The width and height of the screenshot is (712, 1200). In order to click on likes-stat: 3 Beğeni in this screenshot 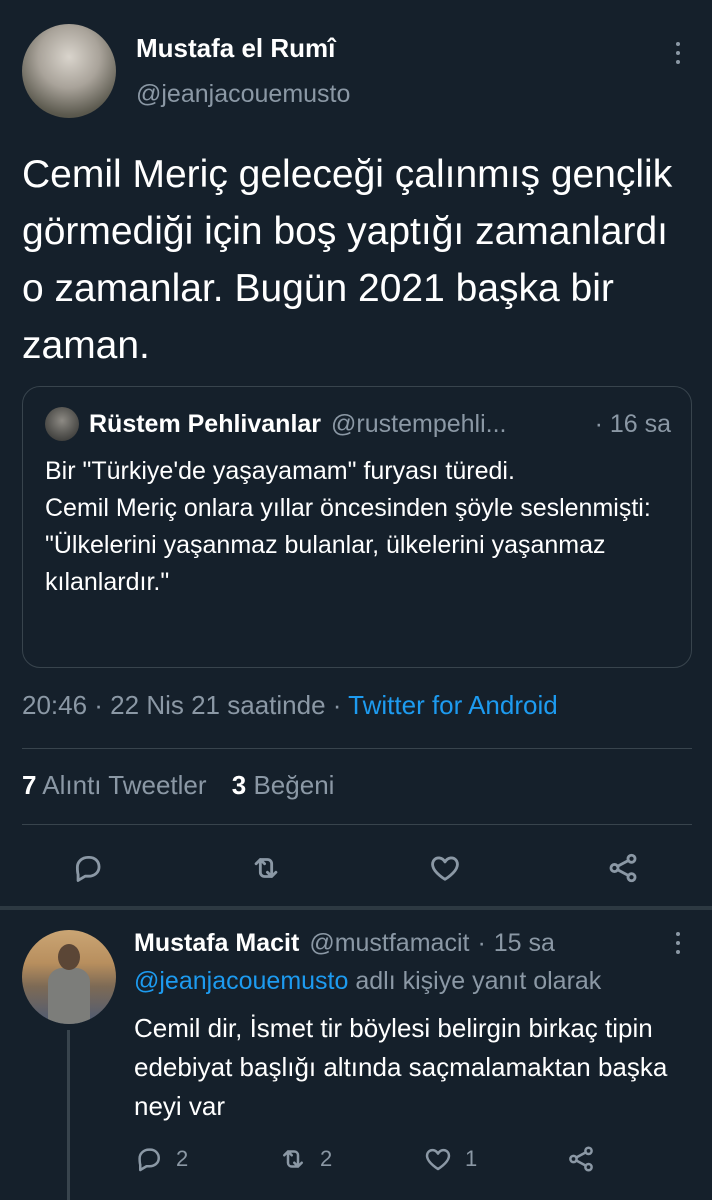, I will do `click(283, 785)`.